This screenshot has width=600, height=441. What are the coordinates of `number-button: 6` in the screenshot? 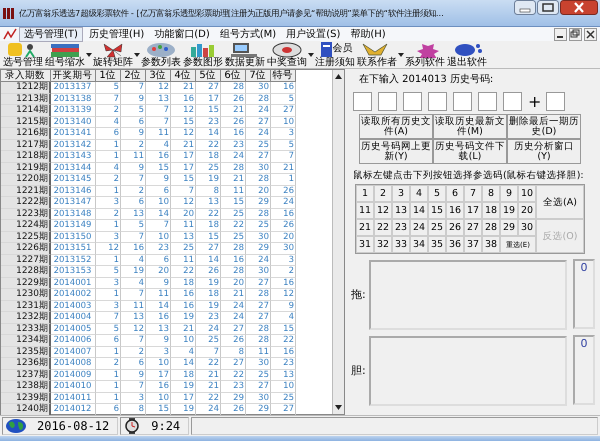 It's located at (455, 193).